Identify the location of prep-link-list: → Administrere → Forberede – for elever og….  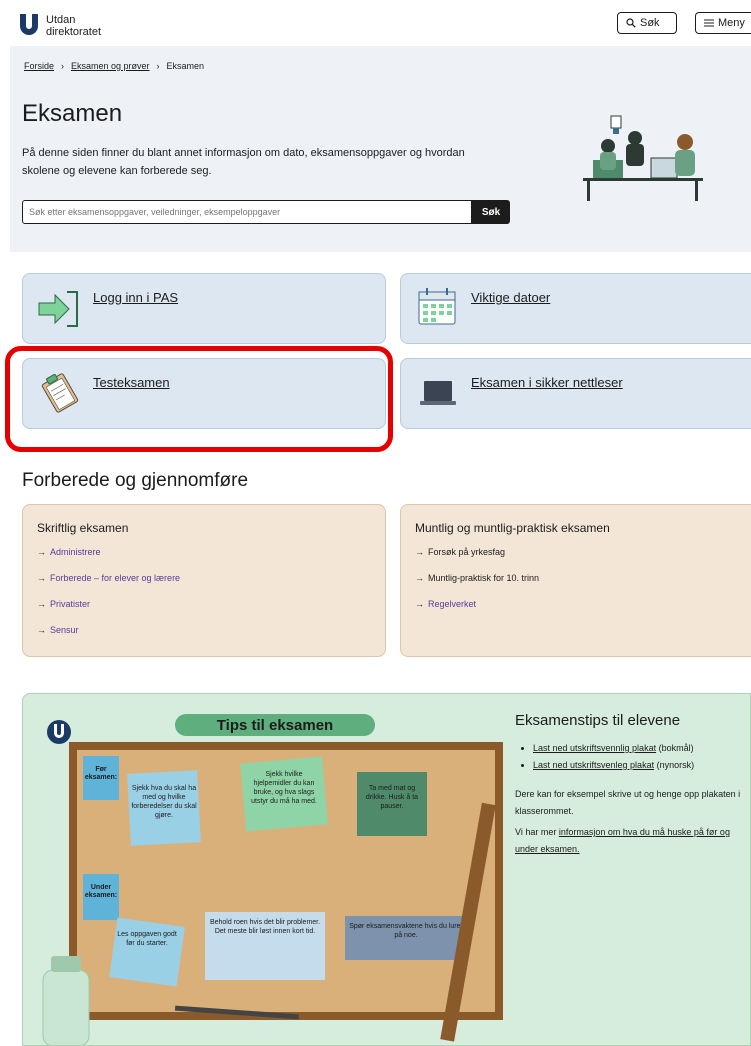
(108, 599).